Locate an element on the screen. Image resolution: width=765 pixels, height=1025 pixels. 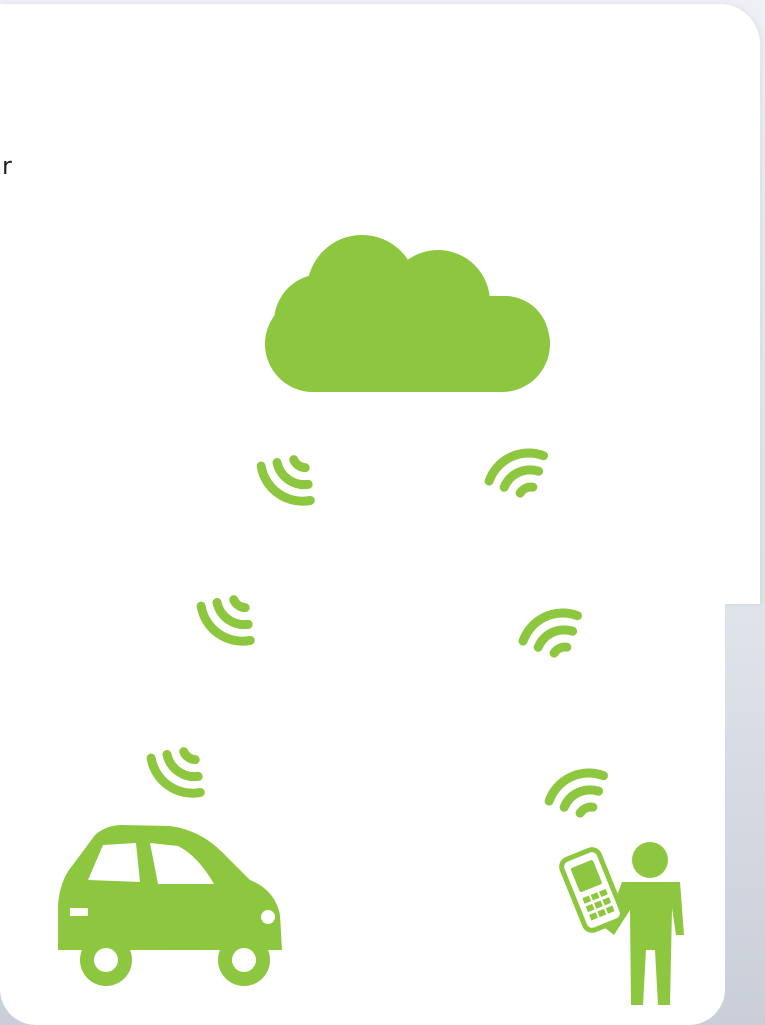
car-icon is located at coordinates (170, 905).